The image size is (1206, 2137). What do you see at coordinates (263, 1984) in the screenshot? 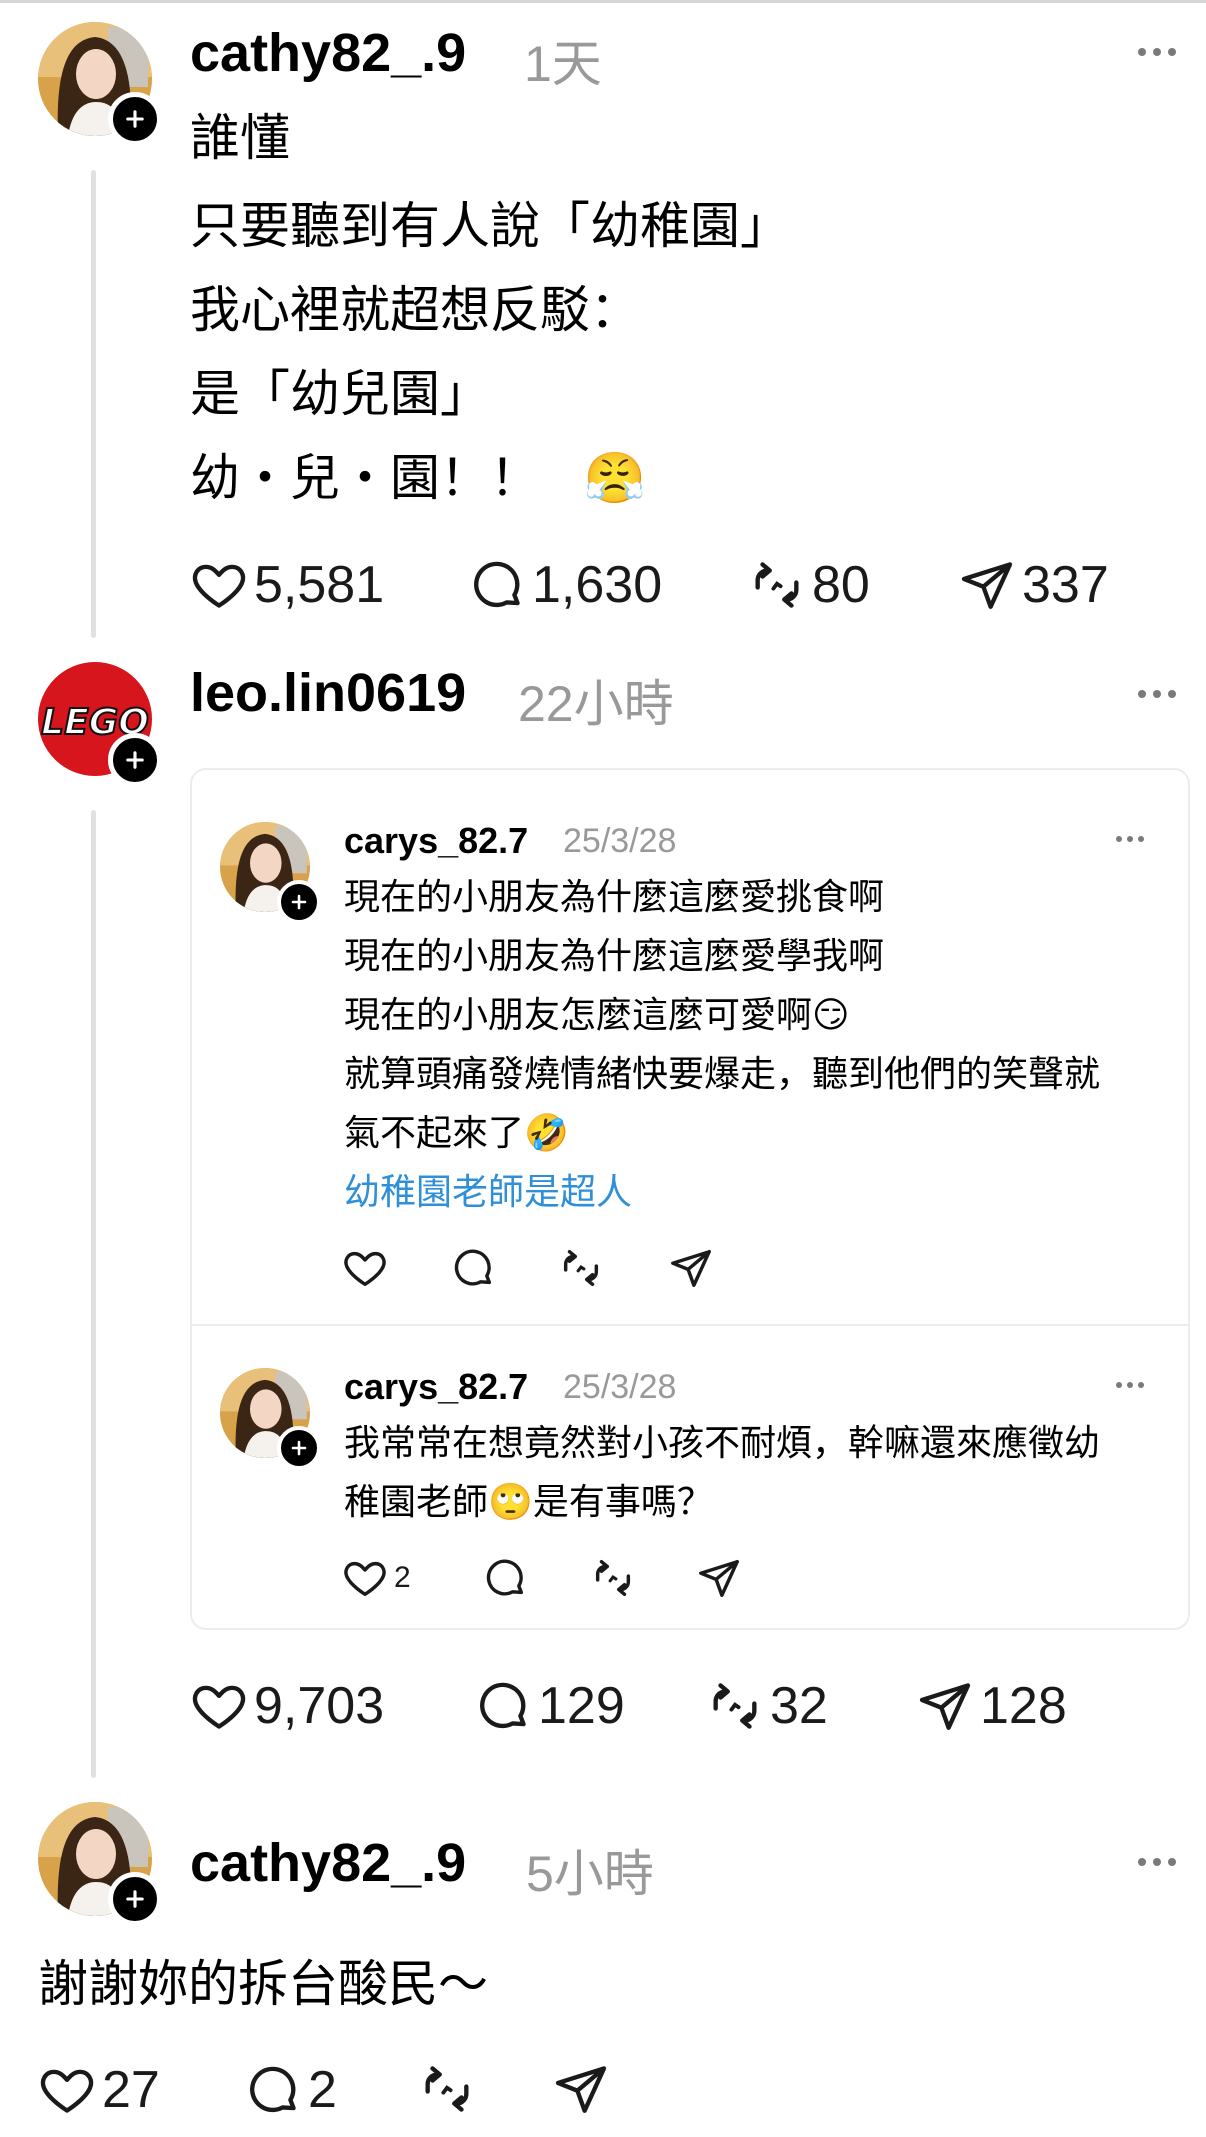
I see `post-text: 謝謝妳的拆台酸民～` at bounding box center [263, 1984].